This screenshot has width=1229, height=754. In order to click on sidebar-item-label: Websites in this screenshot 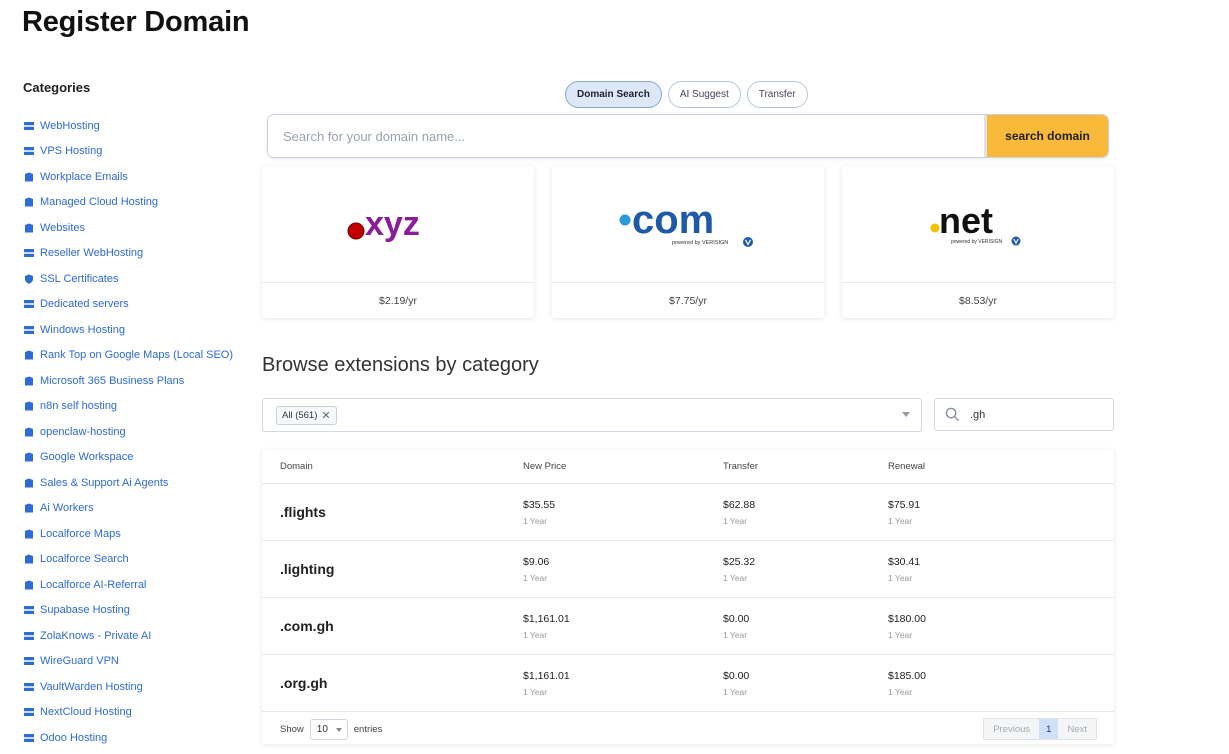, I will do `click(63, 227)`.